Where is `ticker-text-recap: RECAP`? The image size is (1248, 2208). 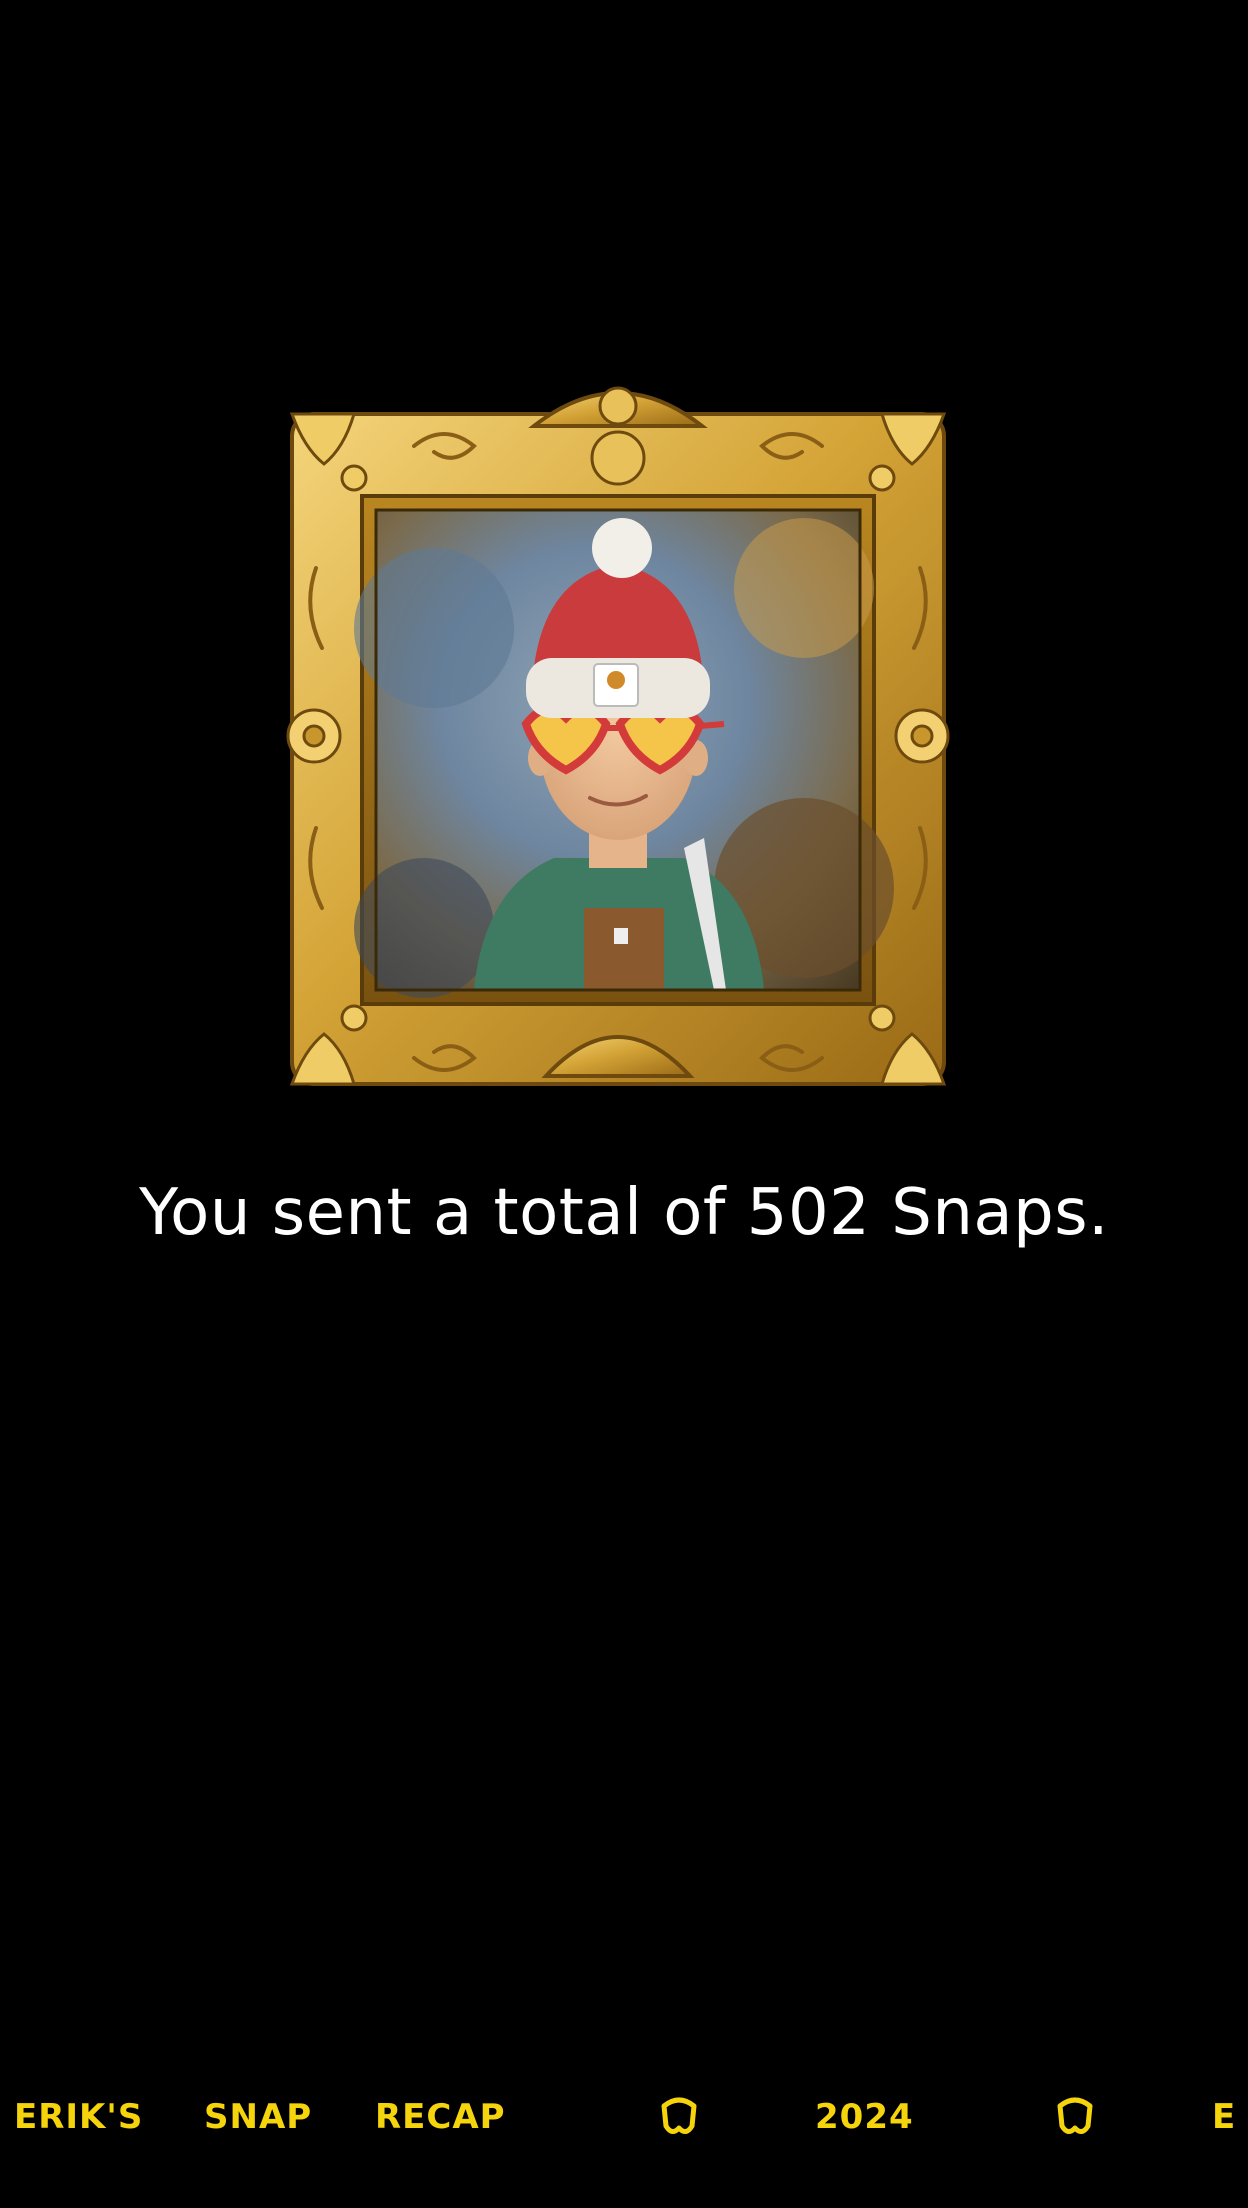 ticker-text-recap: RECAP is located at coordinates (440, 2117).